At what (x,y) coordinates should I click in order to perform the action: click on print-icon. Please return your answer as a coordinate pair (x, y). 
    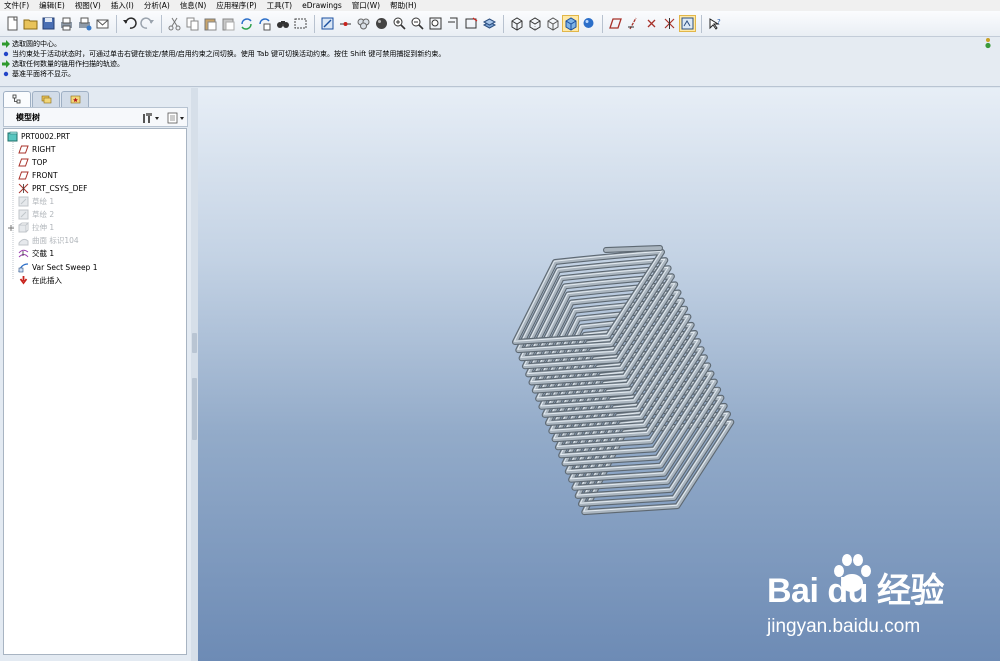
    Looking at the image, I should click on (66, 24).